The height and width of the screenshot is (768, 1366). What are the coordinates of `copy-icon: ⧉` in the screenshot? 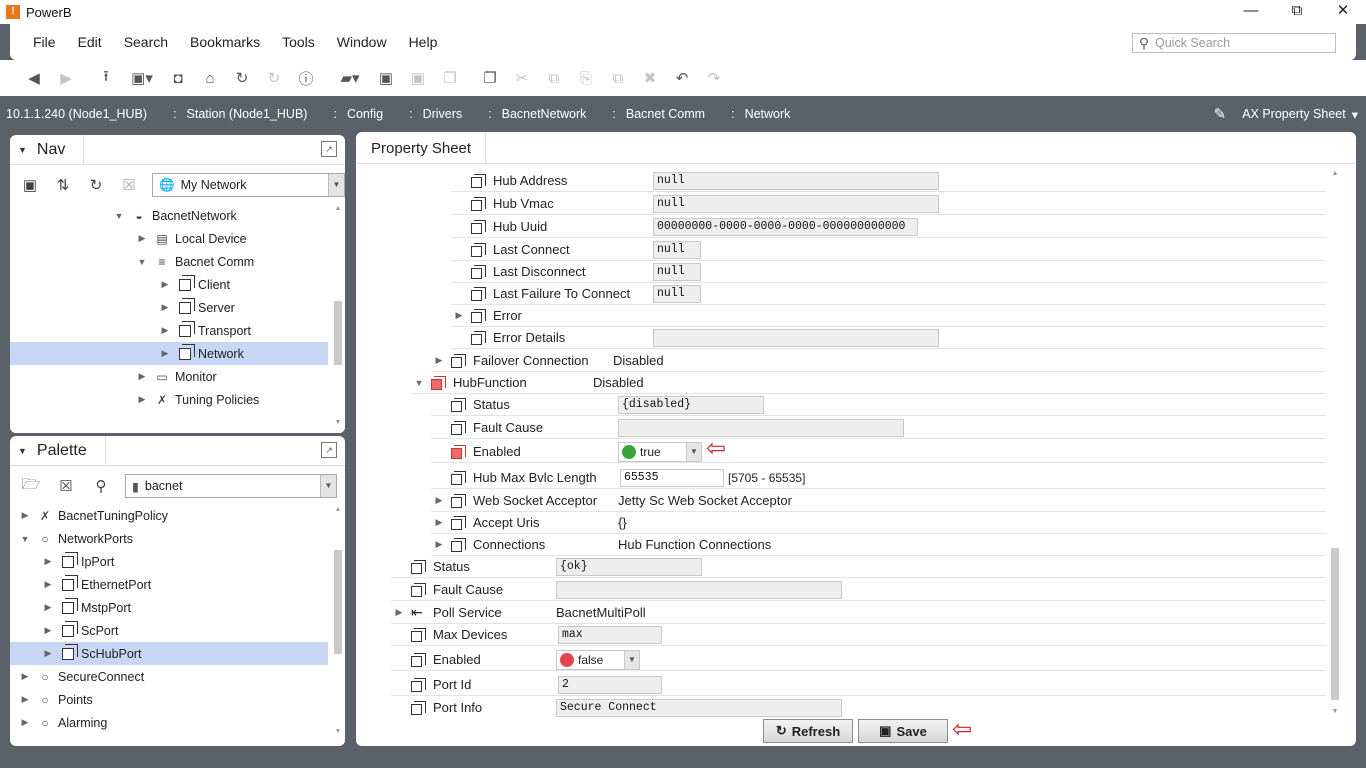 It's located at (554, 78).